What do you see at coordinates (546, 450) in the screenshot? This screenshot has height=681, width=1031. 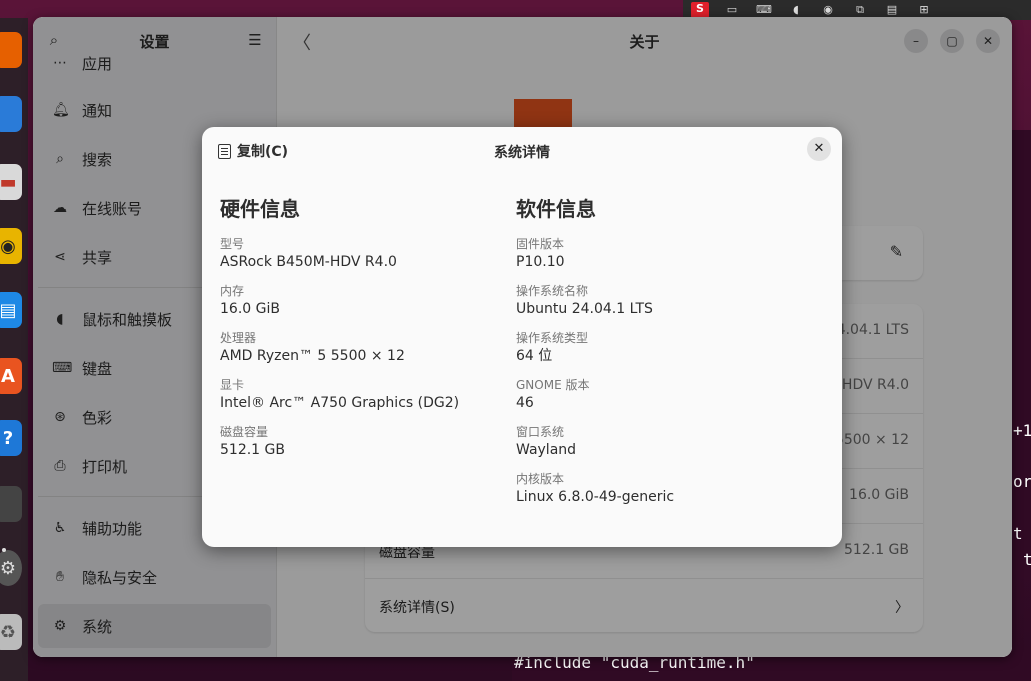 I see `field-value: Wayland` at bounding box center [546, 450].